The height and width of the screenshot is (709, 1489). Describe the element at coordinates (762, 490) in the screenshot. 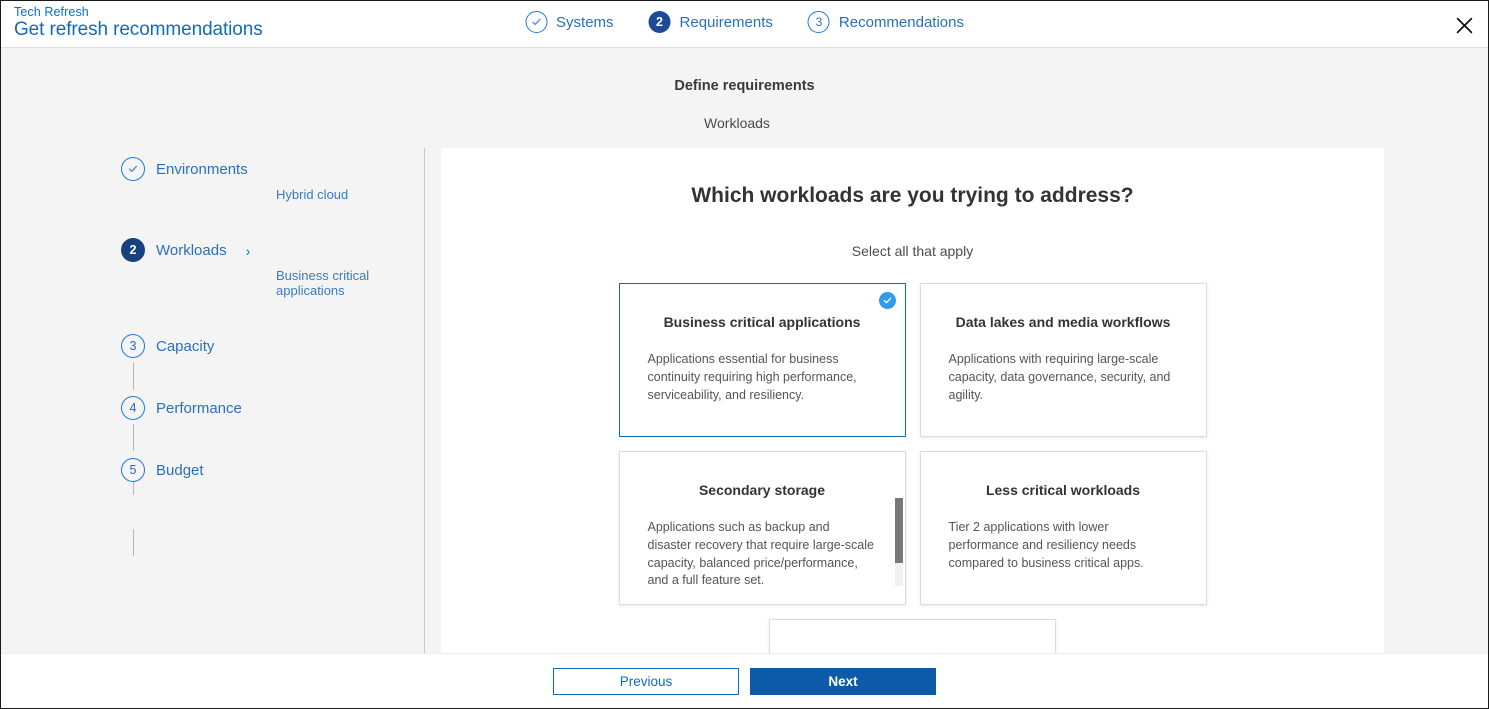

I see `card-title: Secondary storage` at that location.